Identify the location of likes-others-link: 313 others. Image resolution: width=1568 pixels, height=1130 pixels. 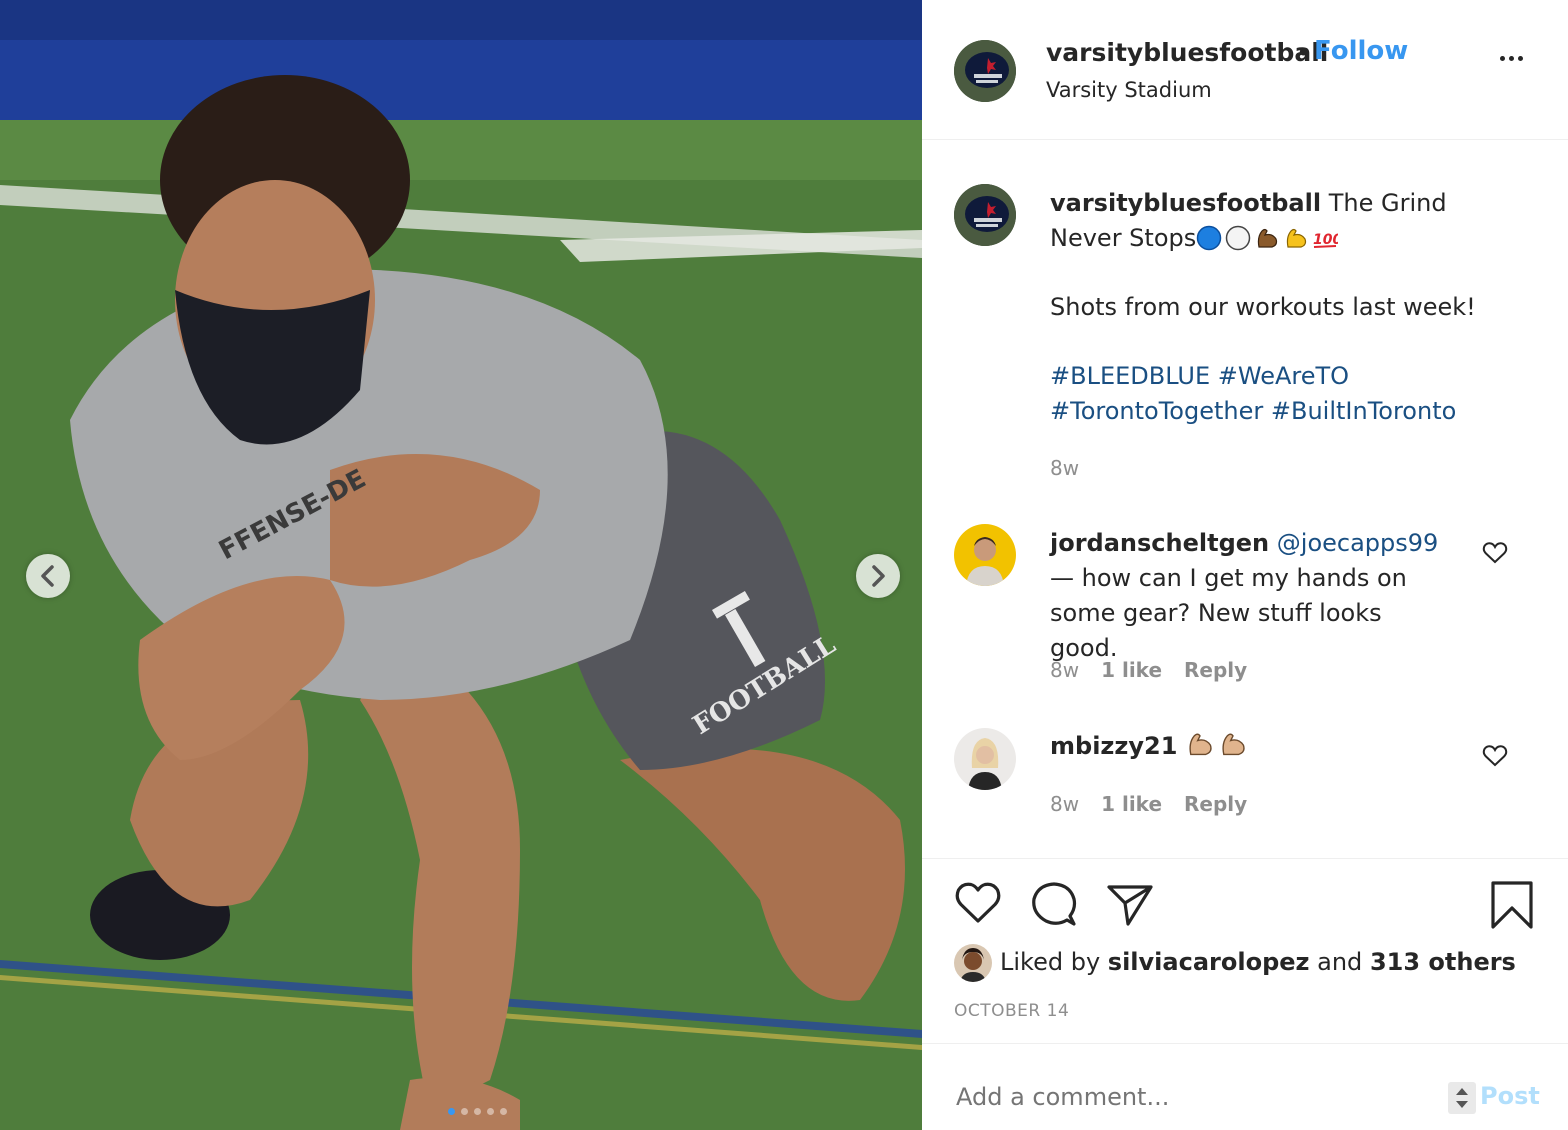
(1443, 962).